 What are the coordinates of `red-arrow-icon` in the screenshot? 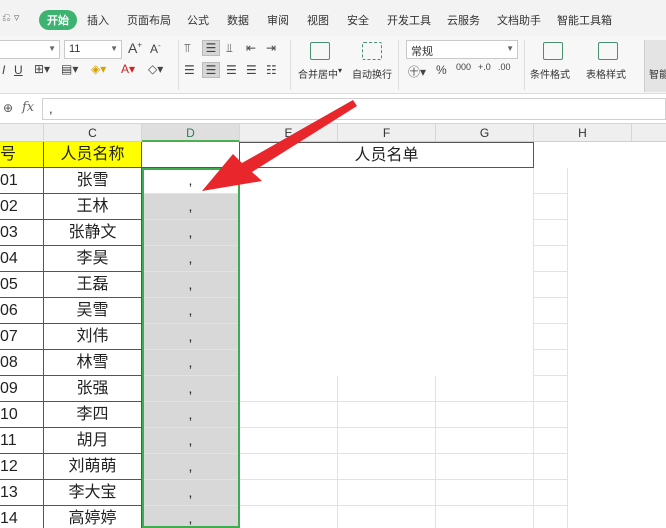 It's located at (279, 145).